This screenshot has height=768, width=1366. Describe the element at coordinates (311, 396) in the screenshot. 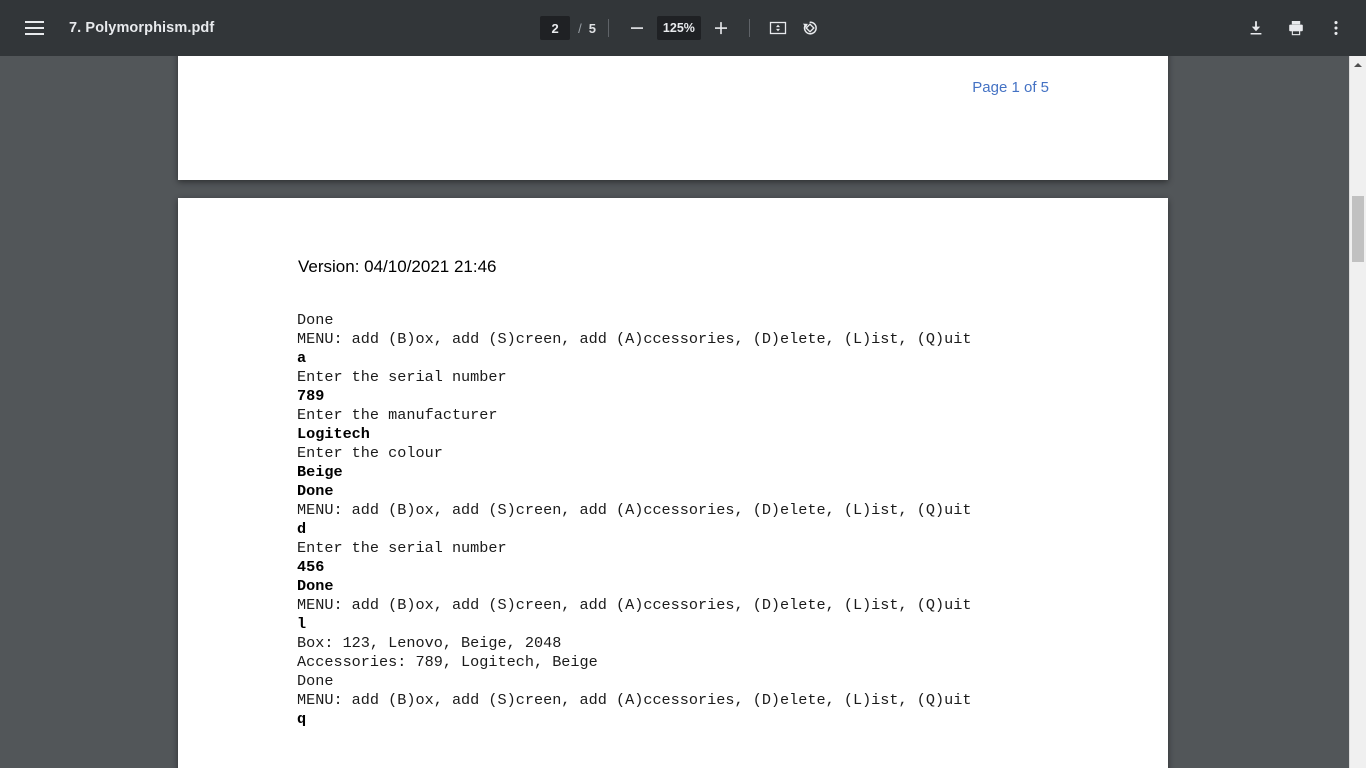

I see `console-line: 789` at that location.